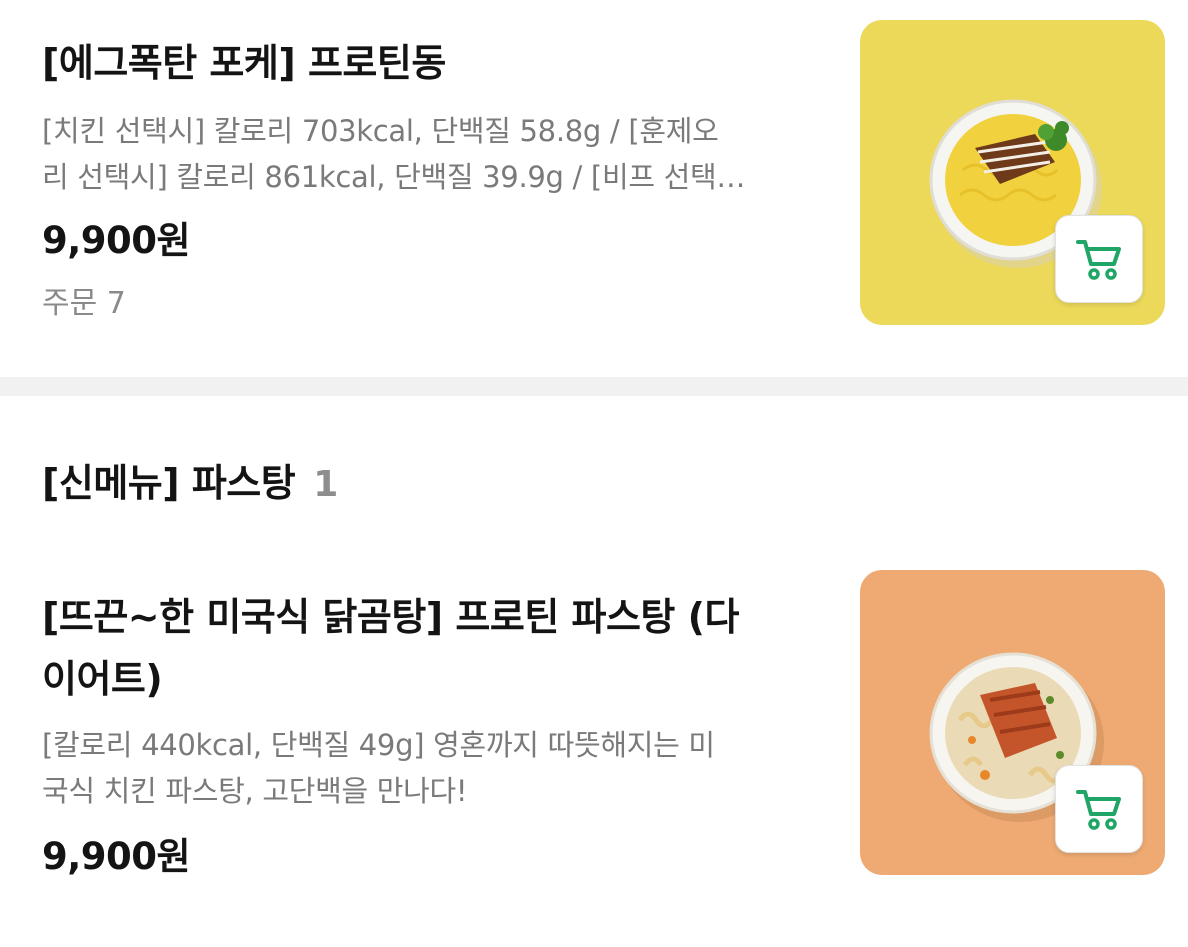  What do you see at coordinates (102, 679) in the screenshot?
I see `menu-item-title-line2: 이어트)` at bounding box center [102, 679].